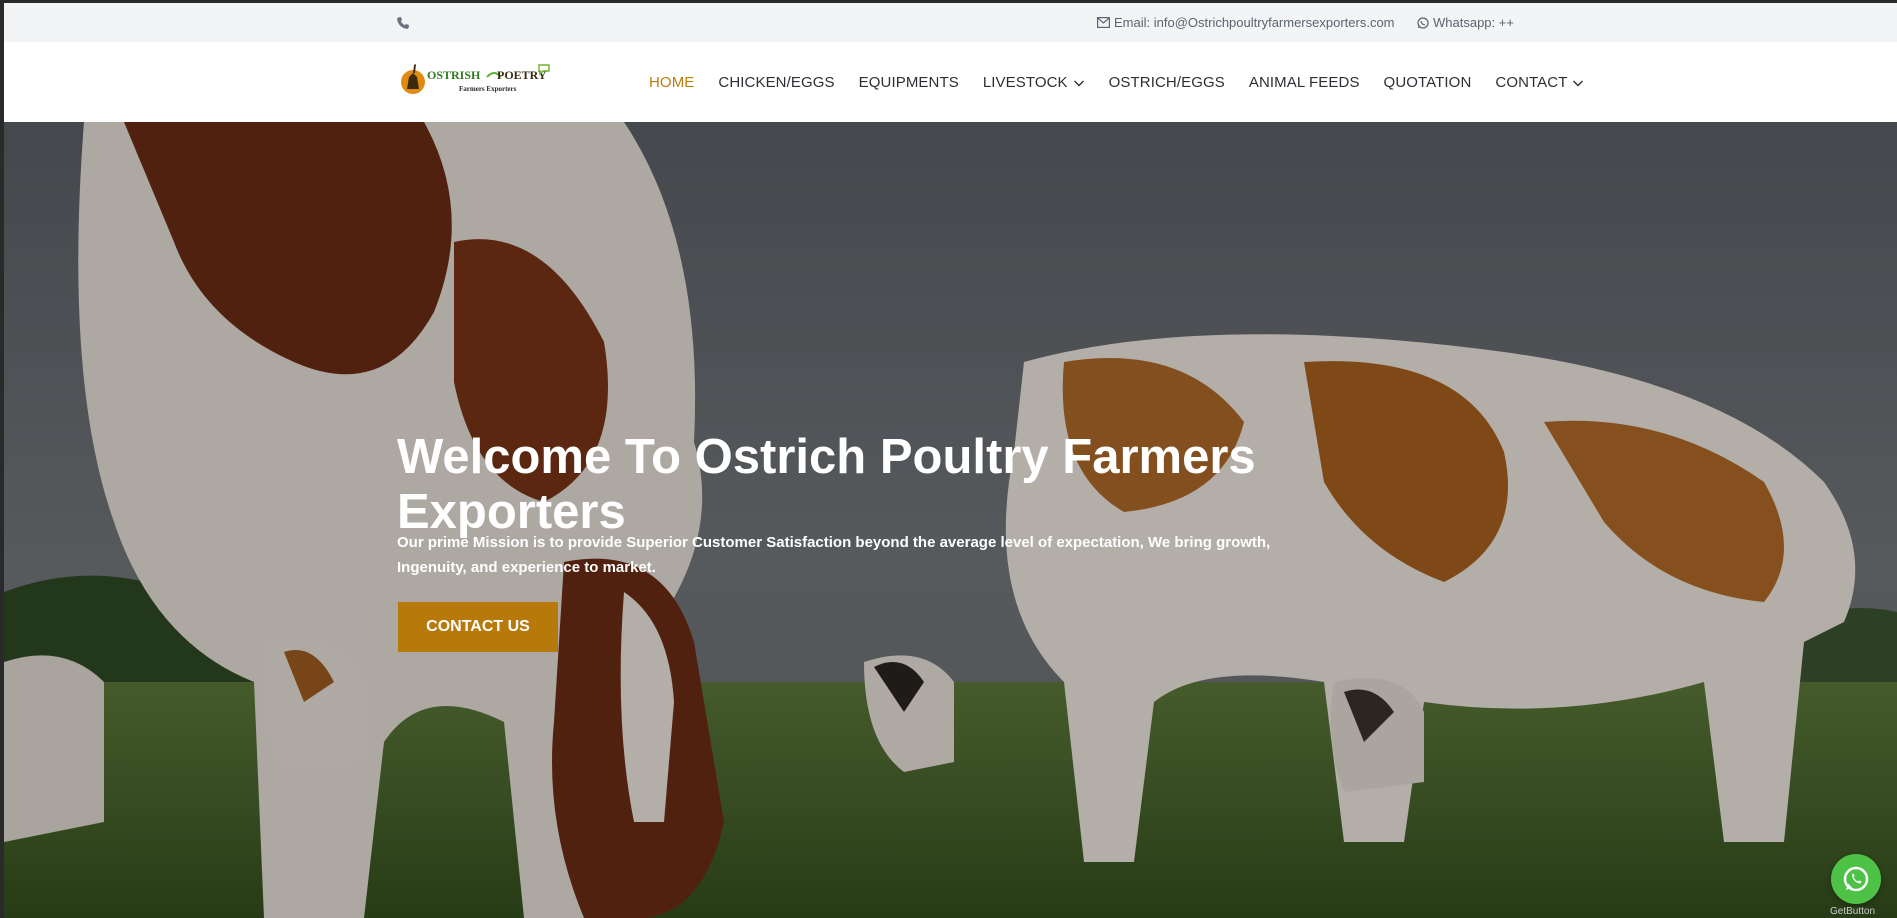 The image size is (1897, 918). What do you see at coordinates (776, 82) in the screenshot?
I see `nav-chicken-eggs: CHICKEN/EGGS` at bounding box center [776, 82].